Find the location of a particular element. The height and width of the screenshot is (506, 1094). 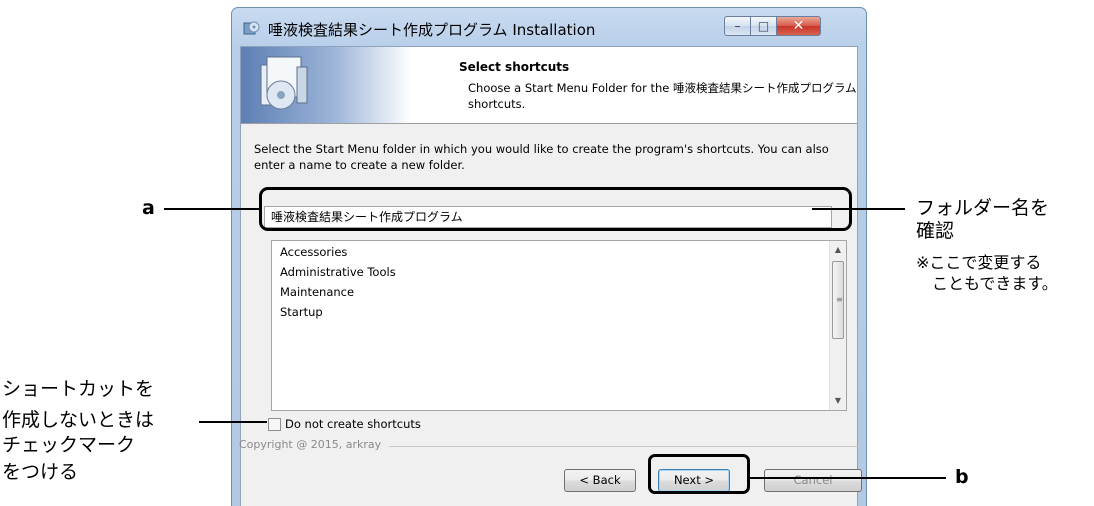

scroll-up-icon: ▲ is located at coordinates (838, 250).